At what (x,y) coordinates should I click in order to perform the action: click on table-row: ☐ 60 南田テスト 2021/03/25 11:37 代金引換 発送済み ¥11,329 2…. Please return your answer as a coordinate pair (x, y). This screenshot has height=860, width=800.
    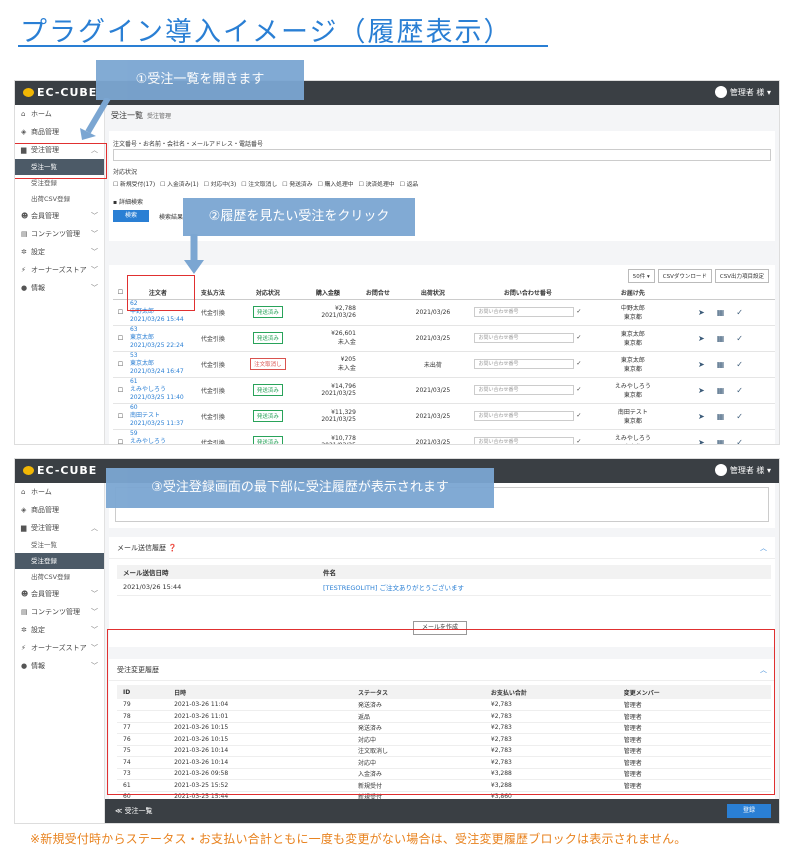
    Looking at the image, I should click on (444, 416).